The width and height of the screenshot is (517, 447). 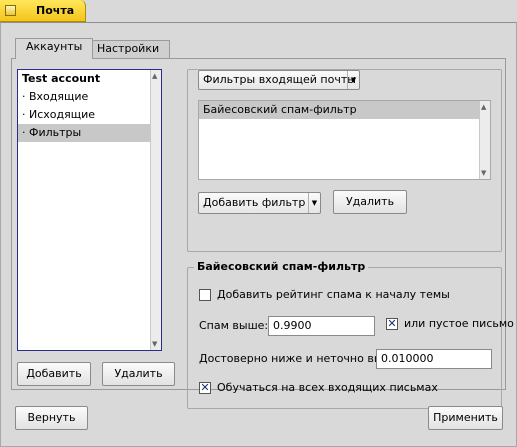 I want to click on learn-all-checkbox: ✕, so click(x=205, y=388).